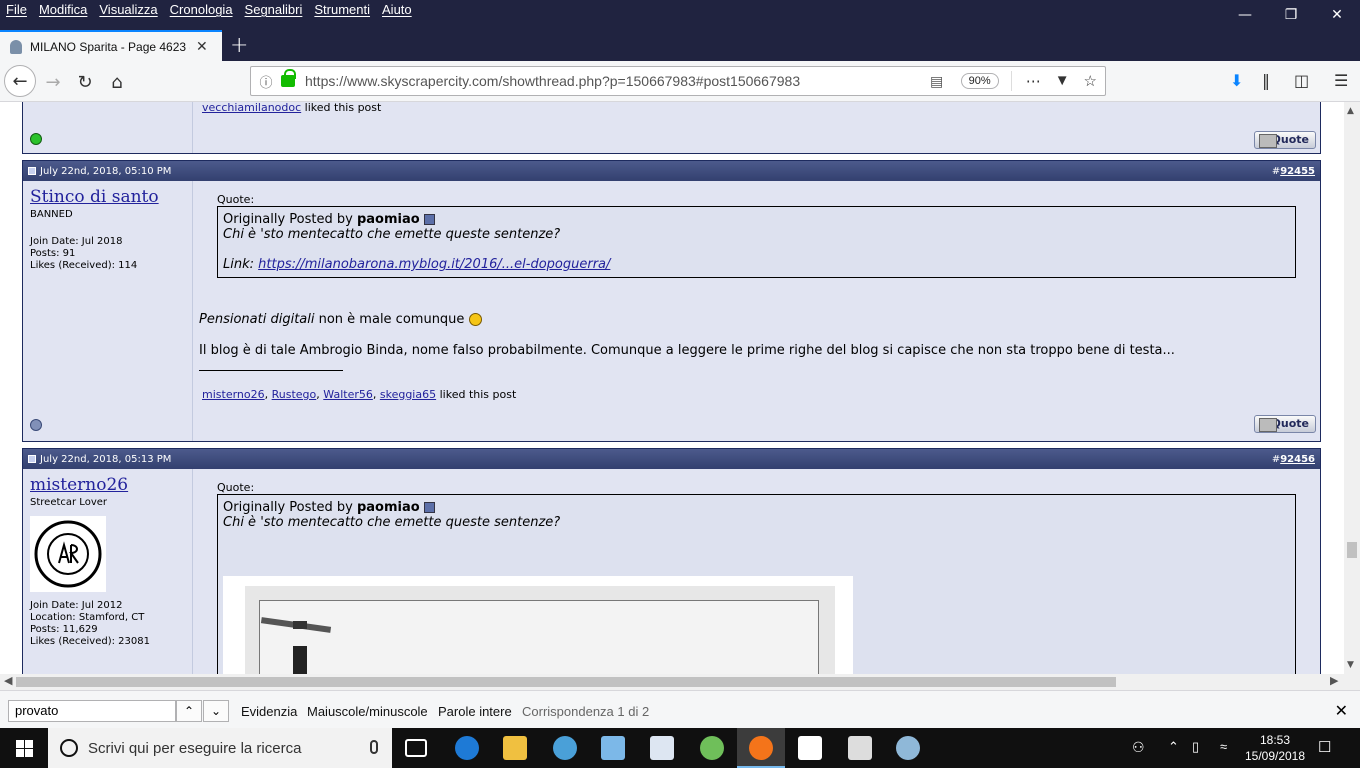 Image resolution: width=1360 pixels, height=768 pixels. I want to click on bookmark-star-icon: ☆, so click(1090, 81).